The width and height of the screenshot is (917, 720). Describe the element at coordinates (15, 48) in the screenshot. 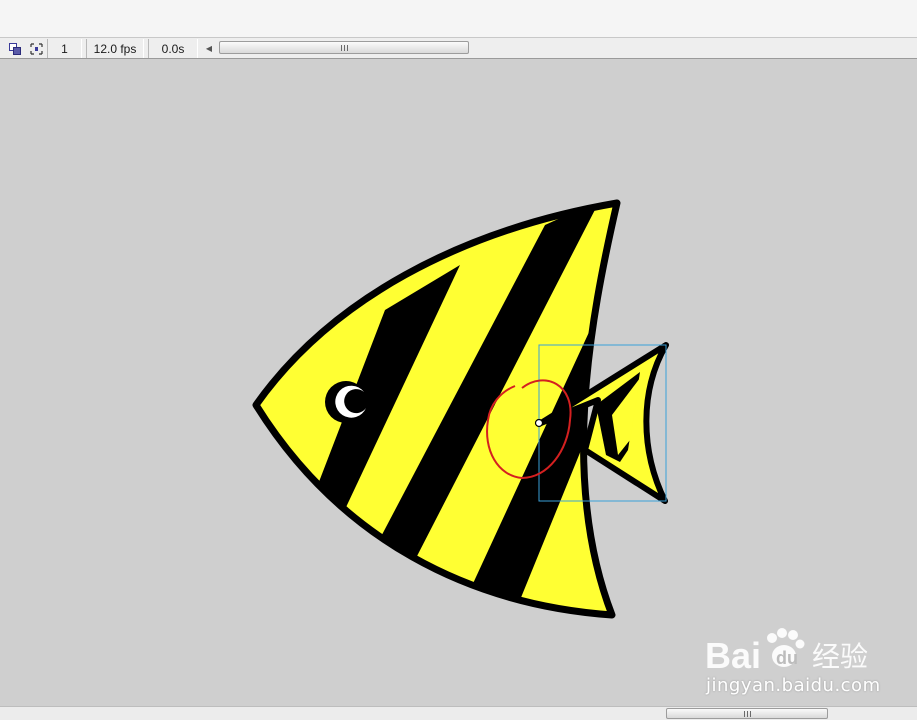

I see `onion-skin-icon` at that location.